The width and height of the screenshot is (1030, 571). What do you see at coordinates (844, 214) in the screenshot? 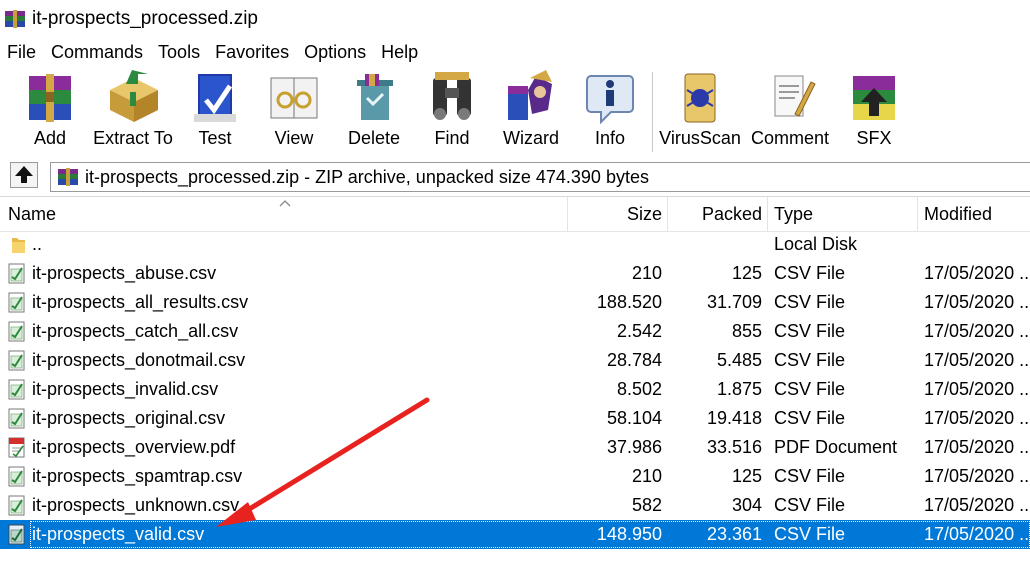
I see `column-type: Type` at bounding box center [844, 214].